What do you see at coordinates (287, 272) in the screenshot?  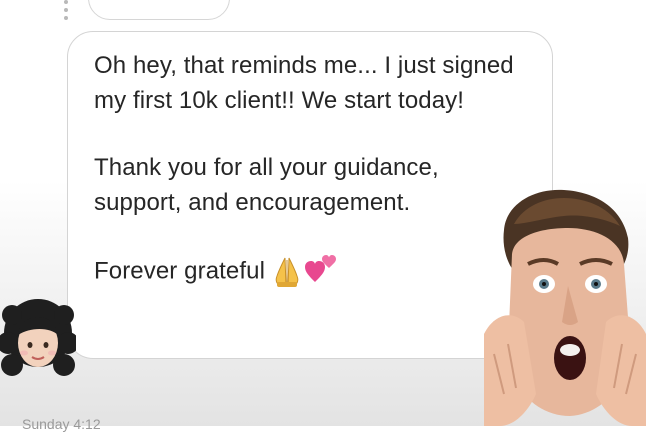 I see `folded-hands-icon` at bounding box center [287, 272].